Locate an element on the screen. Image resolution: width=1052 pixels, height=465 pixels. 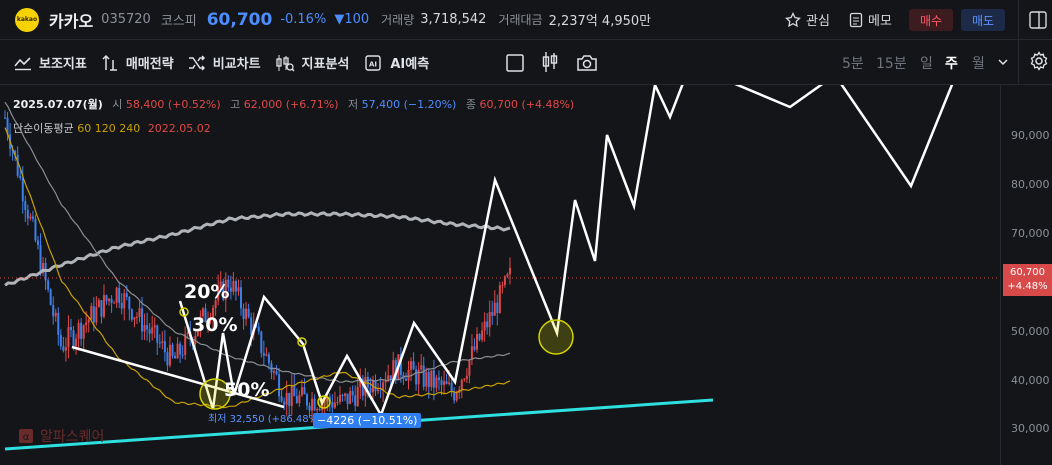
alphasquare-logo-icon: α is located at coordinates (26, 436).